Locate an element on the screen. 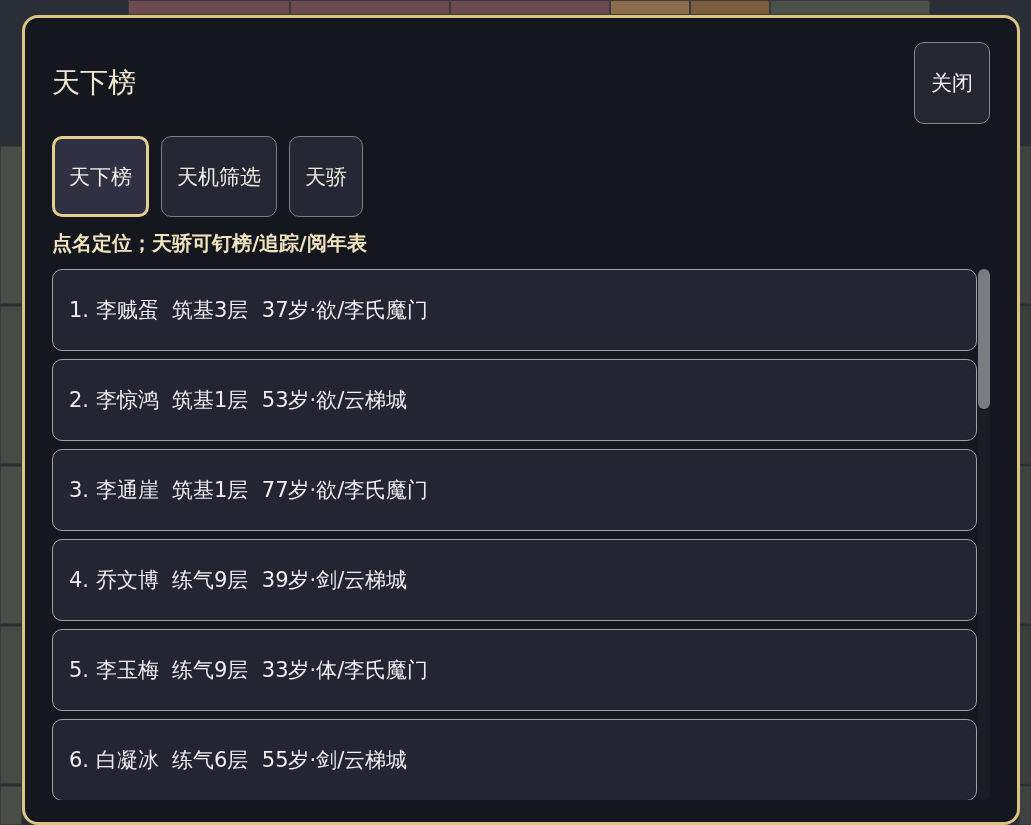 The width and height of the screenshot is (1031, 825). ranking-row: 6. 白凝冰 练气6层 55岁·剑/云梯城 is located at coordinates (514, 759).